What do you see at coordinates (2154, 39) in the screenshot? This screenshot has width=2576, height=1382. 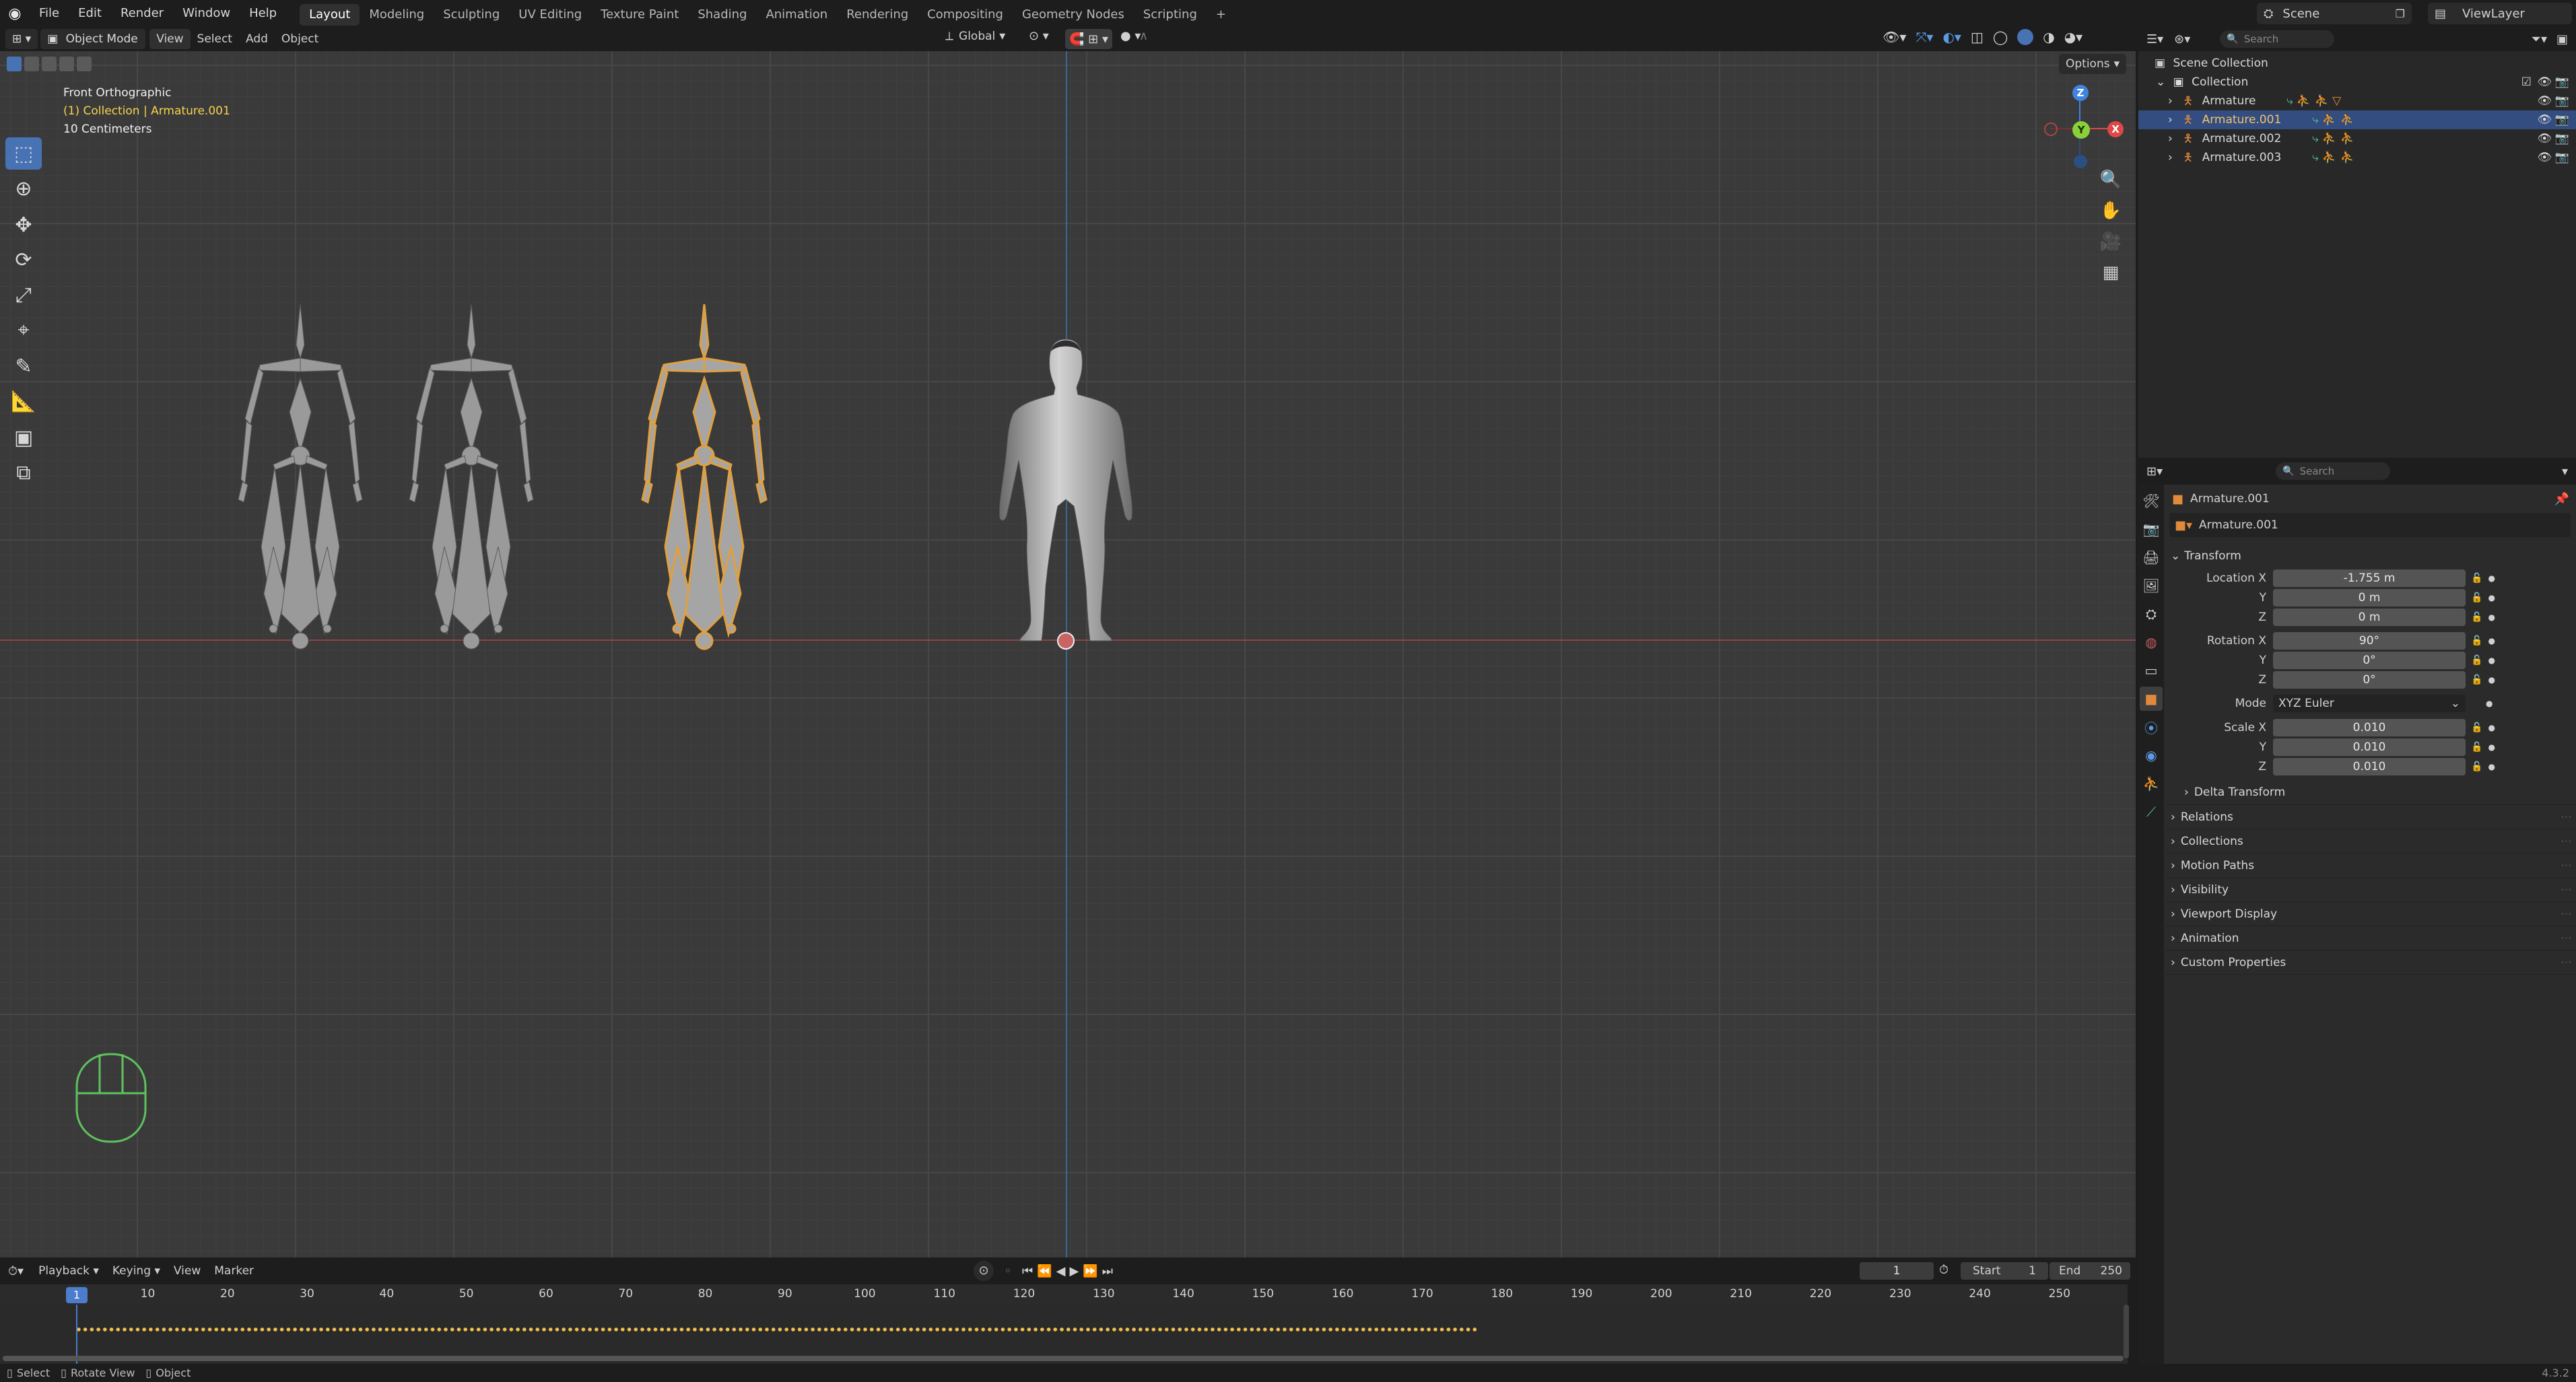 I see `outliner-editor-icon: ☰▾` at bounding box center [2154, 39].